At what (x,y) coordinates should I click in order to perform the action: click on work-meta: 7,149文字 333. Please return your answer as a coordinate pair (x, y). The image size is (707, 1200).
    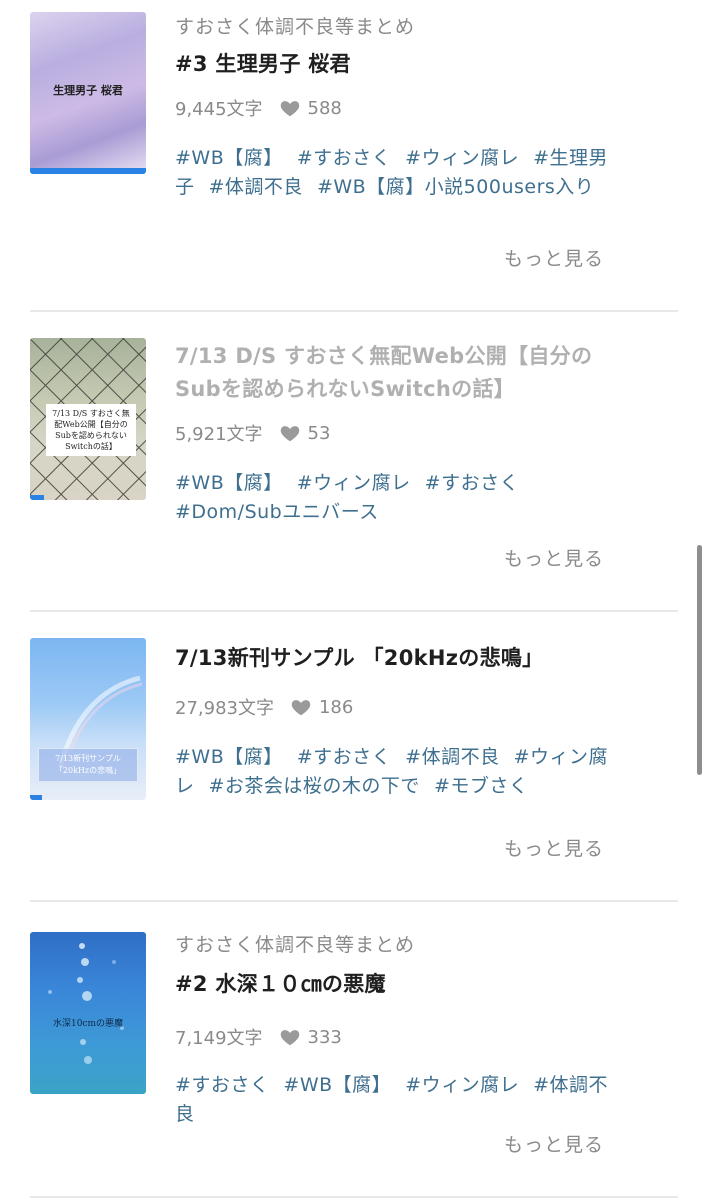
    Looking at the image, I should click on (395, 1037).